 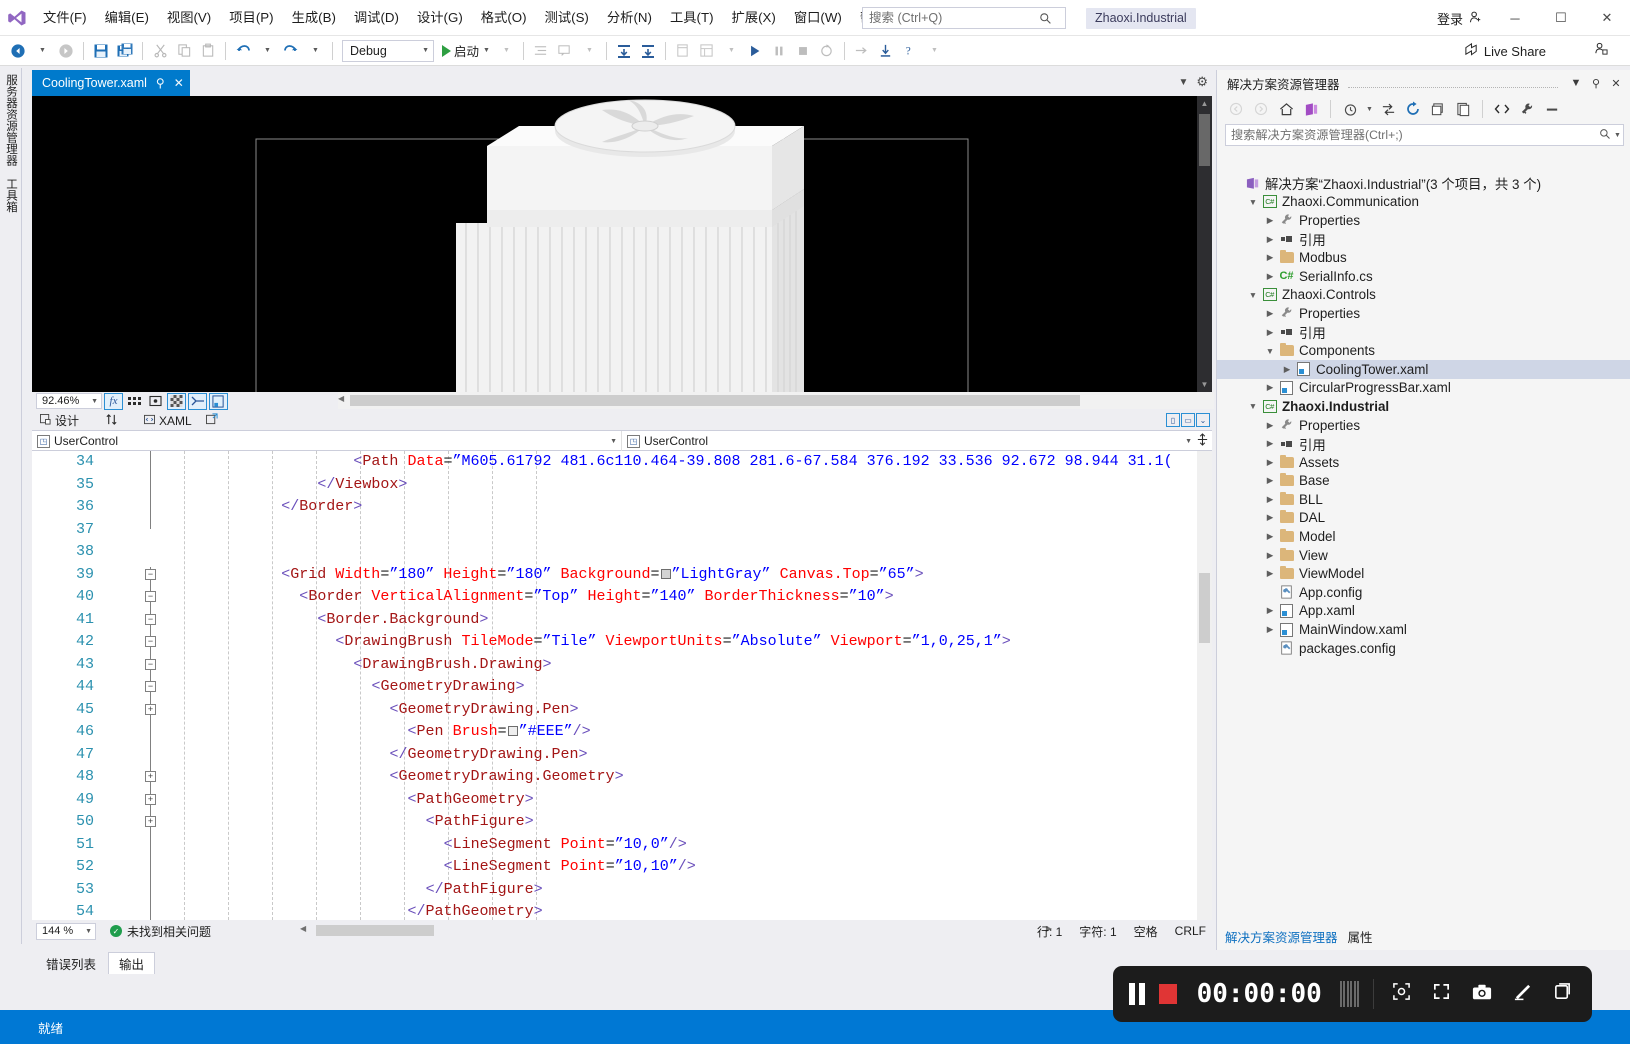 I want to click on split-editor-icon, so click(x=1202, y=441).